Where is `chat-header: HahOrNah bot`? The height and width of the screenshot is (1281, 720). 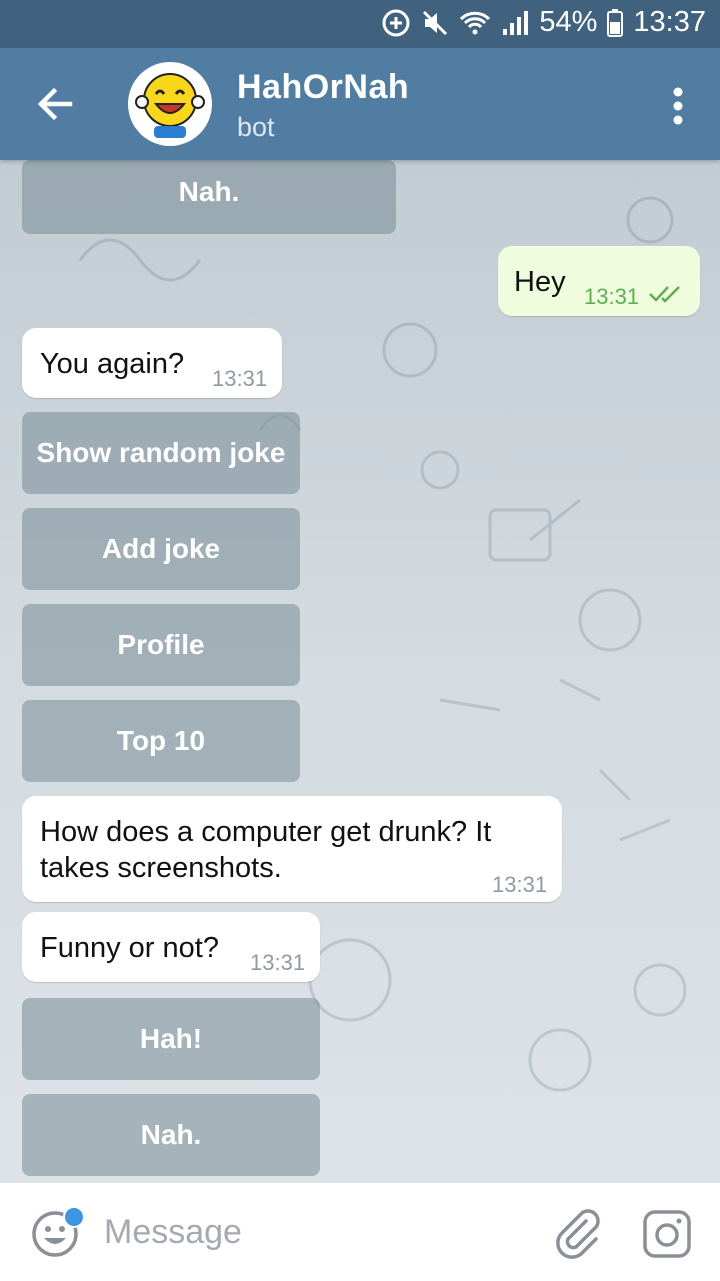 chat-header: HahOrNah bot is located at coordinates (360, 104).